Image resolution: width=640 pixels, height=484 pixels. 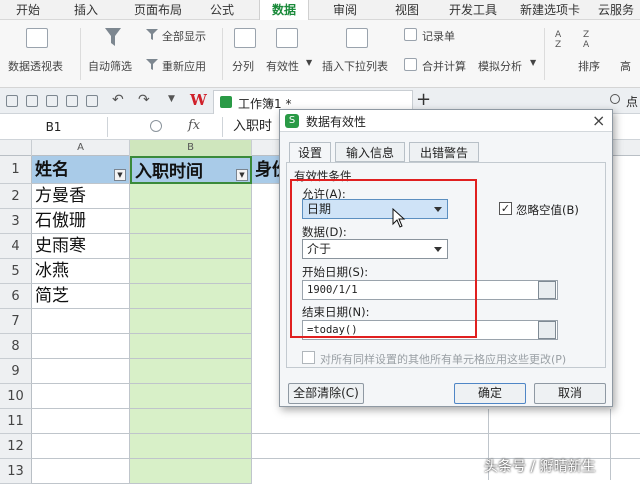 What do you see at coordinates (16, 346) in the screenshot?
I see `row-header: 8` at bounding box center [16, 346].